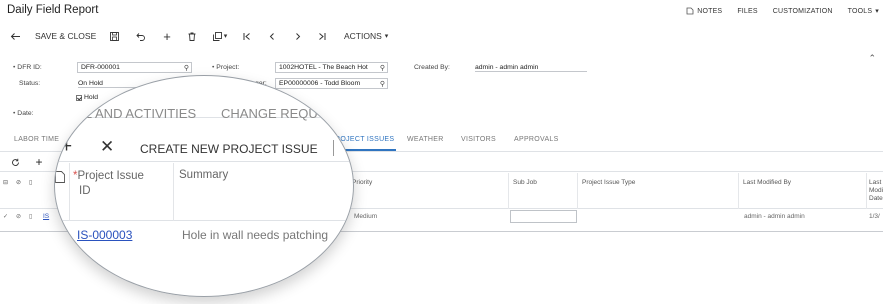 The width and height of the screenshot is (883, 304). I want to click on zoomed-col-project-issue-id: *Project Issue ID, so click(108, 184).